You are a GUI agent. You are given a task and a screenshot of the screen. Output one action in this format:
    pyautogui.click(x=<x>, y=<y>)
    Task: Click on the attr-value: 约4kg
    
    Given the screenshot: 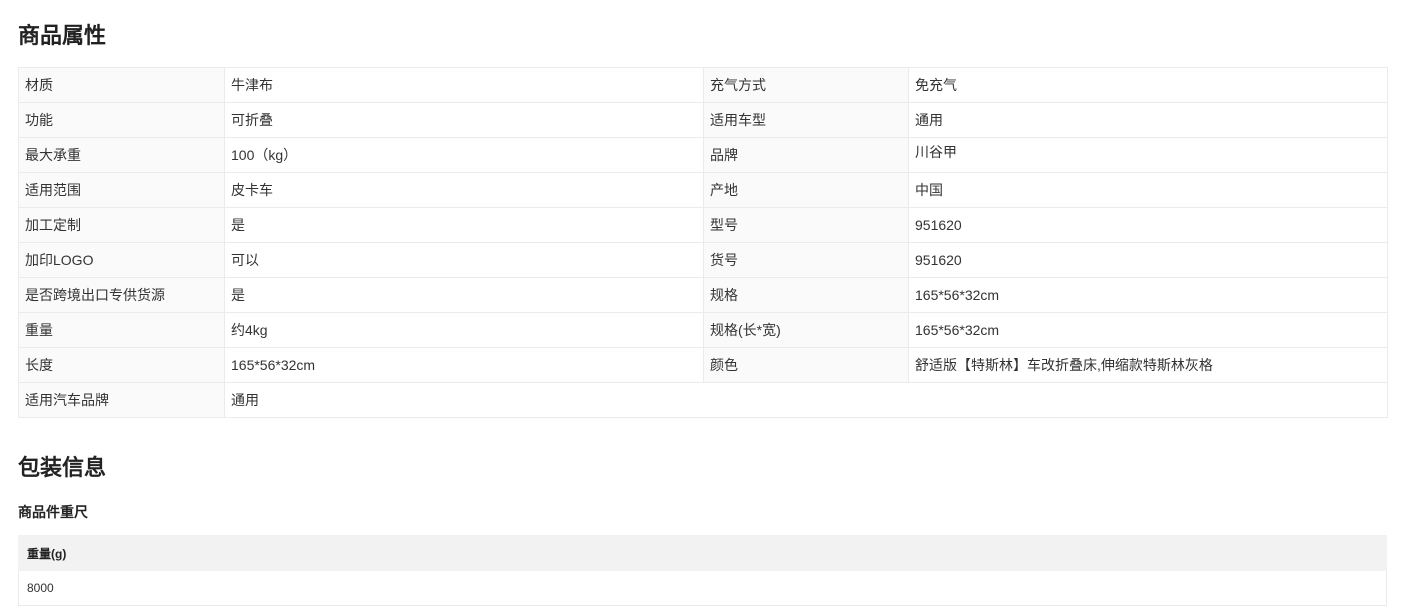 What is the action you would take?
    pyautogui.click(x=464, y=330)
    